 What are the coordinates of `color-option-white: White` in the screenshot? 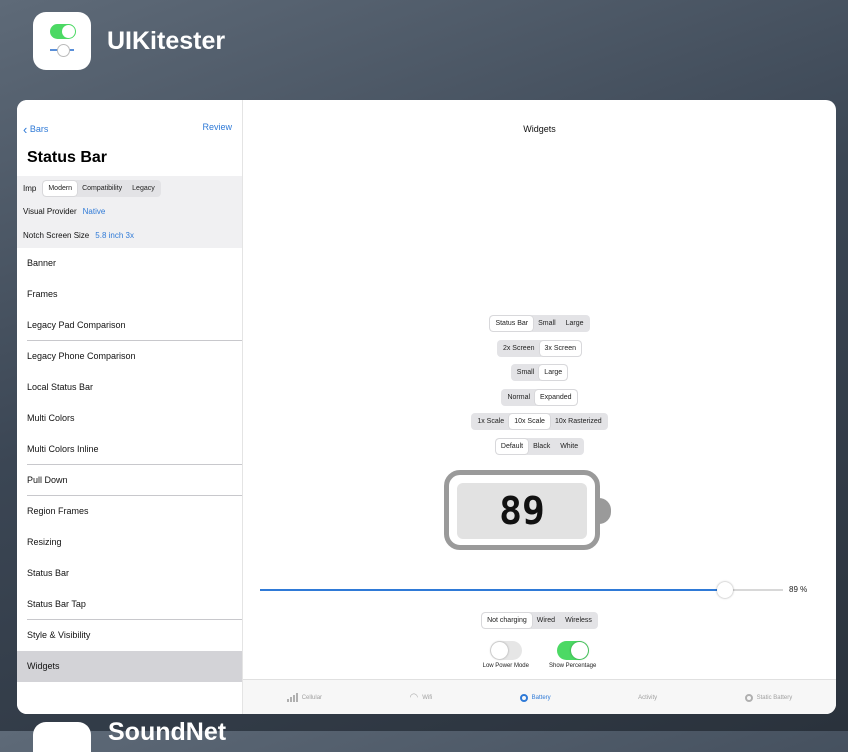 It's located at (569, 446).